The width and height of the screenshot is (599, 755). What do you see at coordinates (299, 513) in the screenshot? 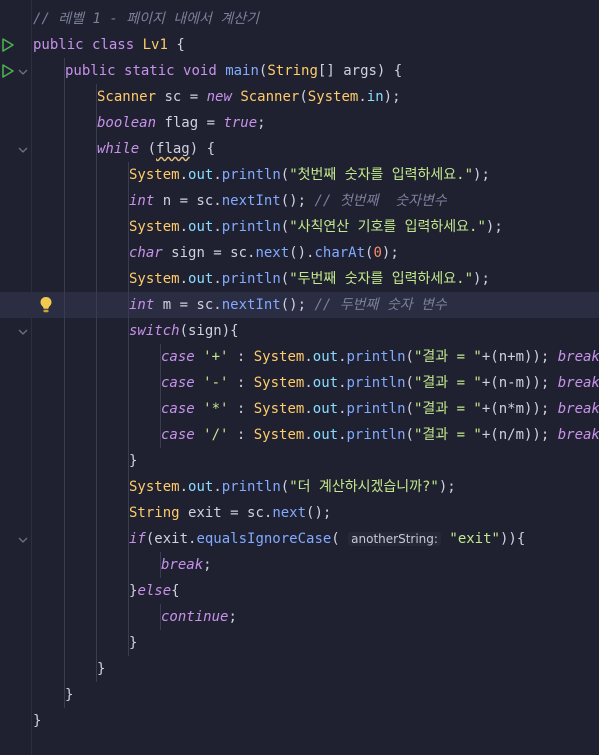
I see `code-line: String exit = sc.next();` at bounding box center [299, 513].